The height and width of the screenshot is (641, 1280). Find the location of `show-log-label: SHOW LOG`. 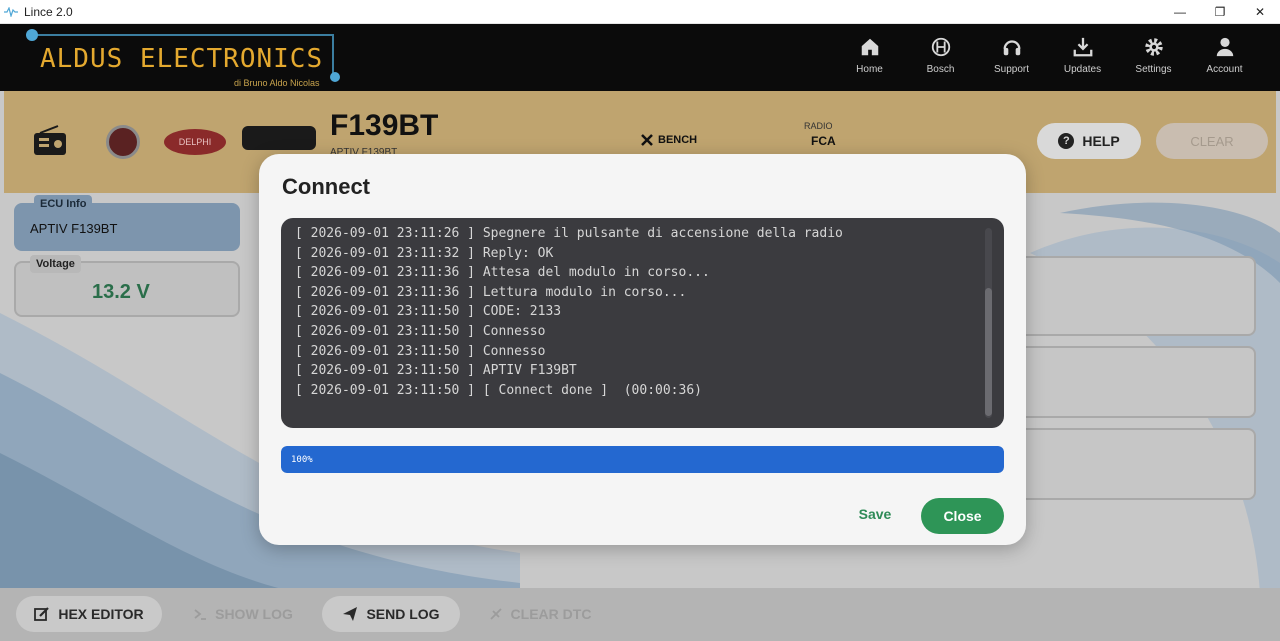

show-log-label: SHOW LOG is located at coordinates (254, 614).